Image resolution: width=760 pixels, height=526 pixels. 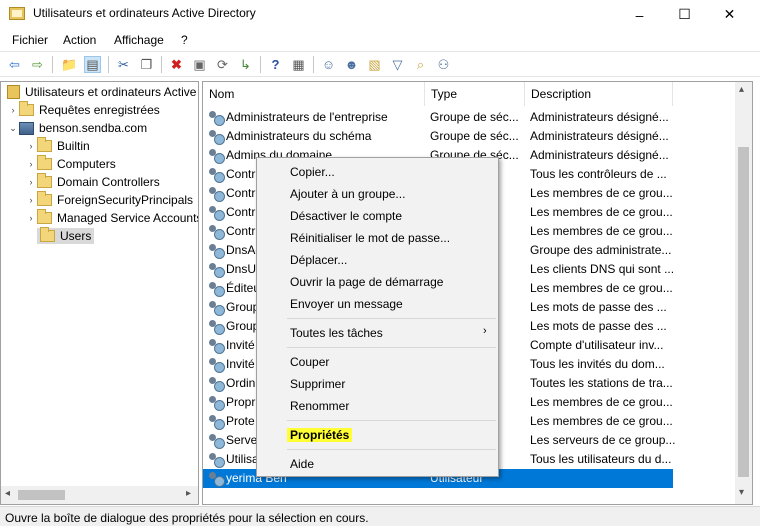 What do you see at coordinates (639, 14) in the screenshot?
I see `minimize-button: –` at bounding box center [639, 14].